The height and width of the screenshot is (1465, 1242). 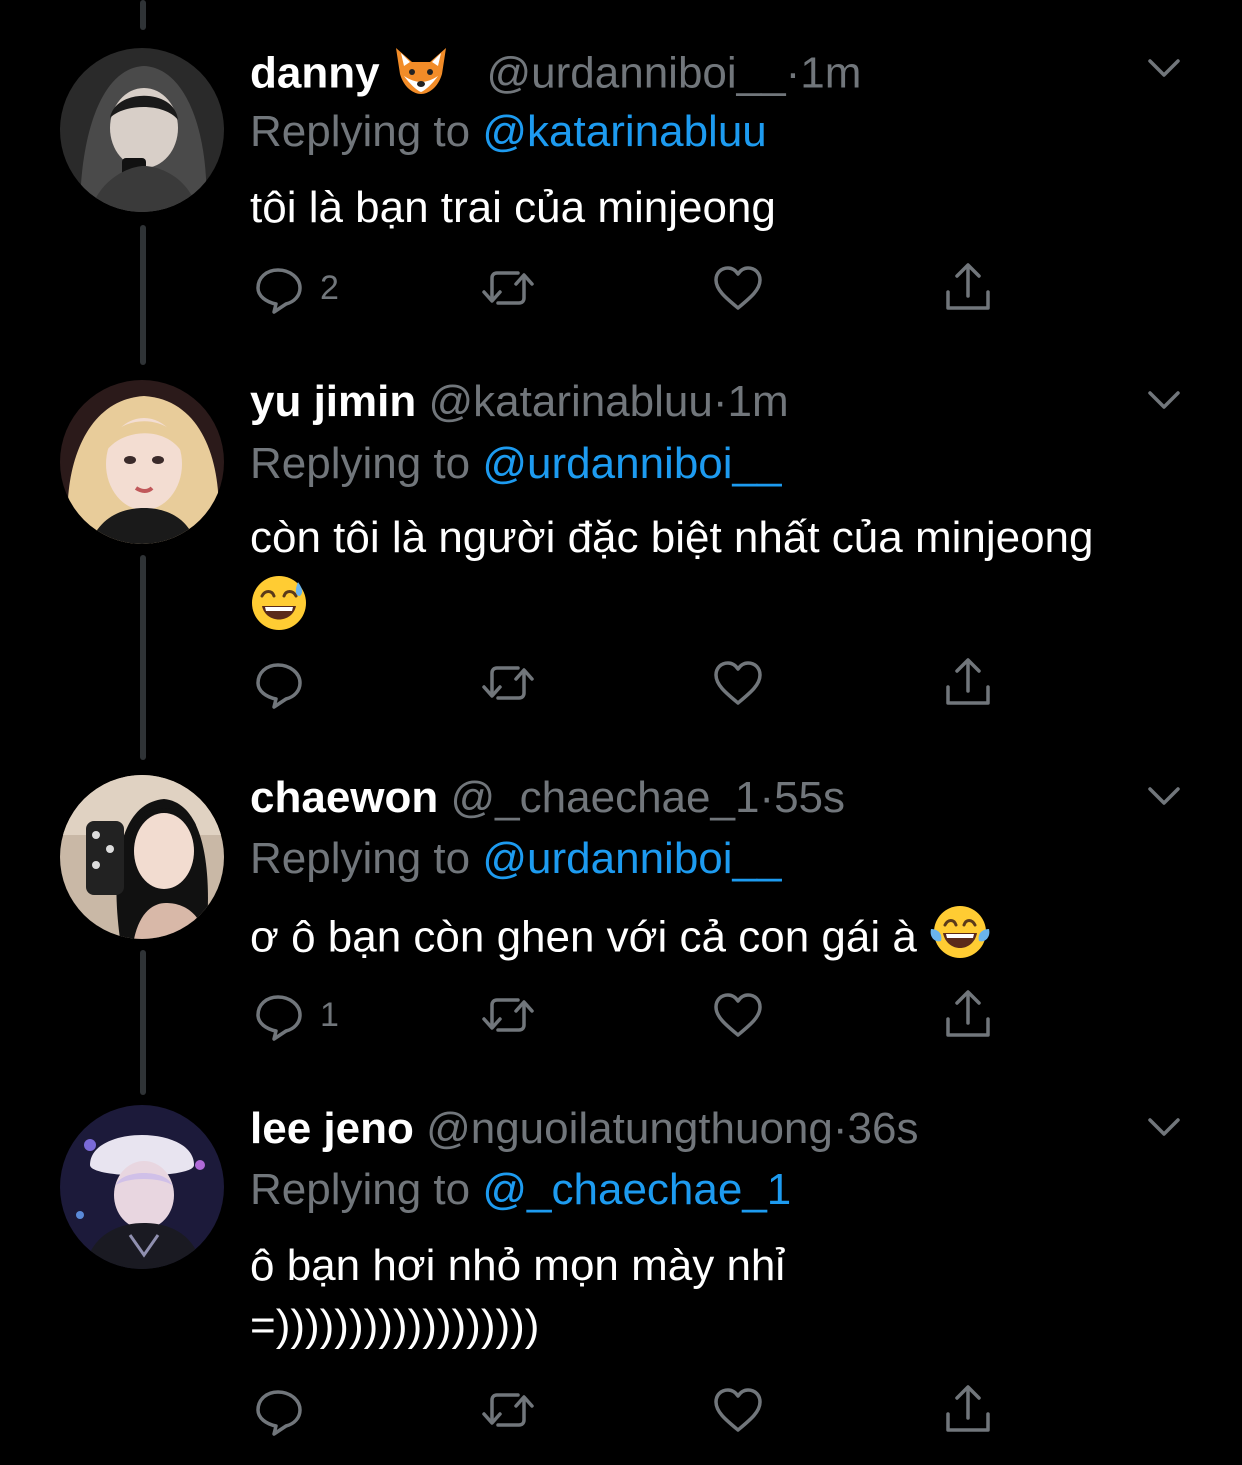 I want to click on replying-to: Replying to @_chaechae_1, so click(x=520, y=1190).